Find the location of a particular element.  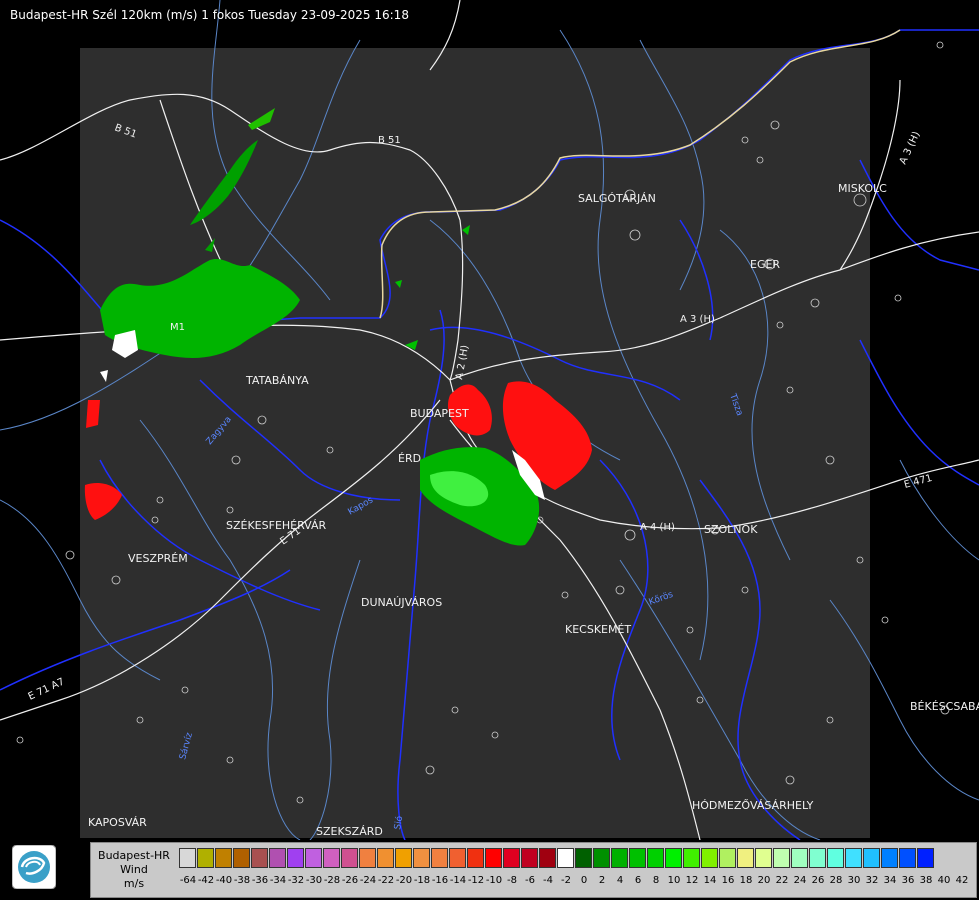

legend-tick: -26 is located at coordinates (350, 880).